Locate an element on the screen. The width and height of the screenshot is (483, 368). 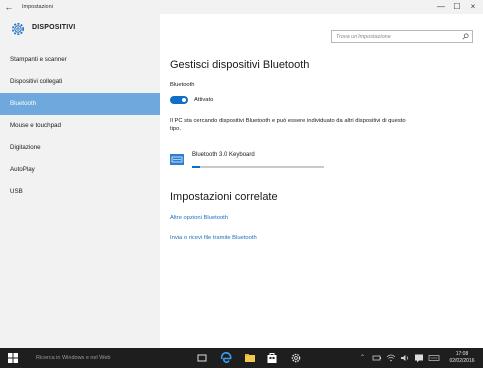
sidebar-item-stampanti: Stampanti e scanner is located at coordinates (80, 60).